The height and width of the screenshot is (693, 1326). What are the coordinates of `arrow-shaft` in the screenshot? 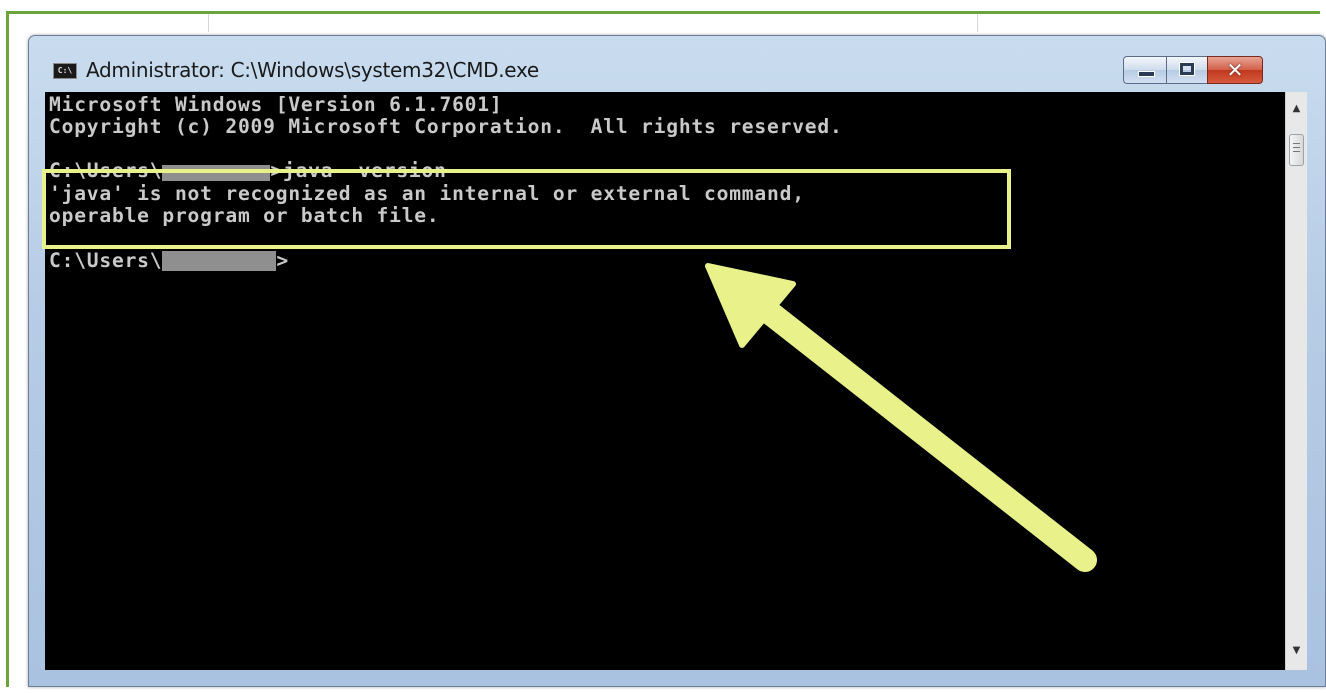 It's located at (922, 432).